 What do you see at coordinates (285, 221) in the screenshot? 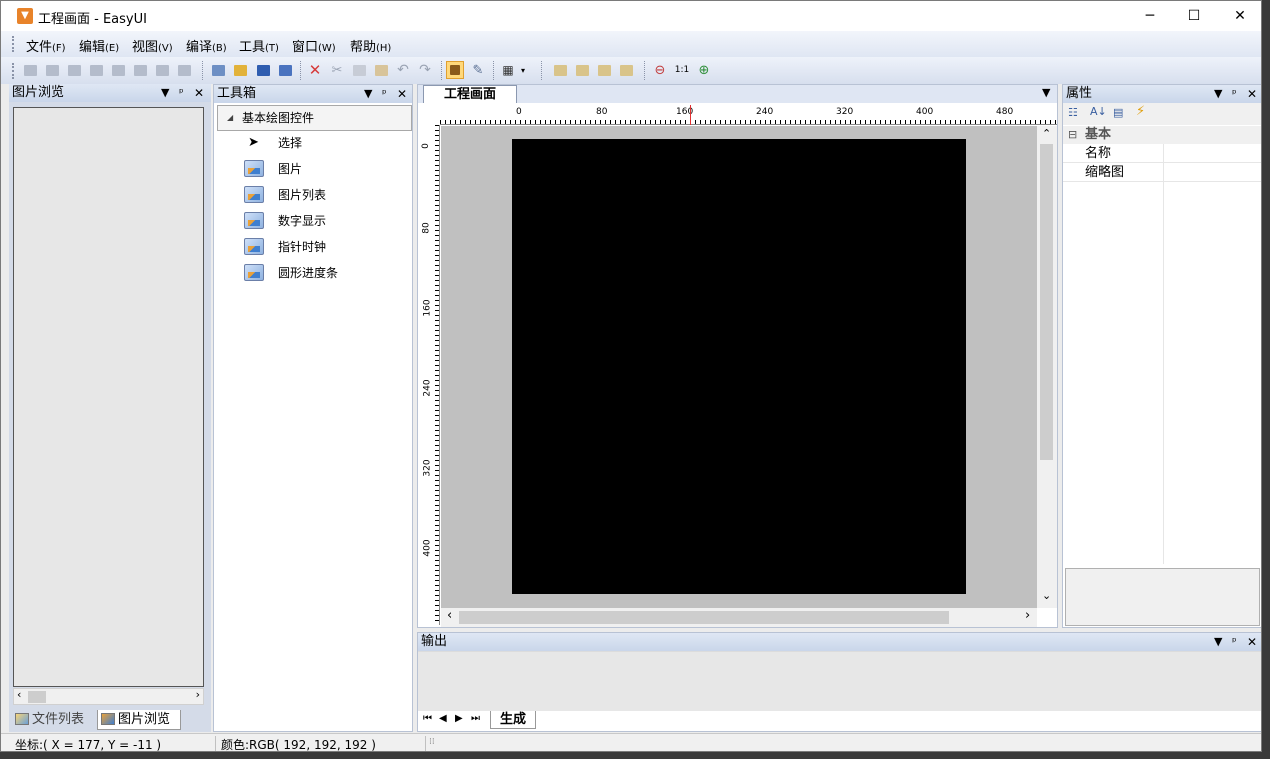
I see `tool-digital-display: 数字显示` at bounding box center [285, 221].